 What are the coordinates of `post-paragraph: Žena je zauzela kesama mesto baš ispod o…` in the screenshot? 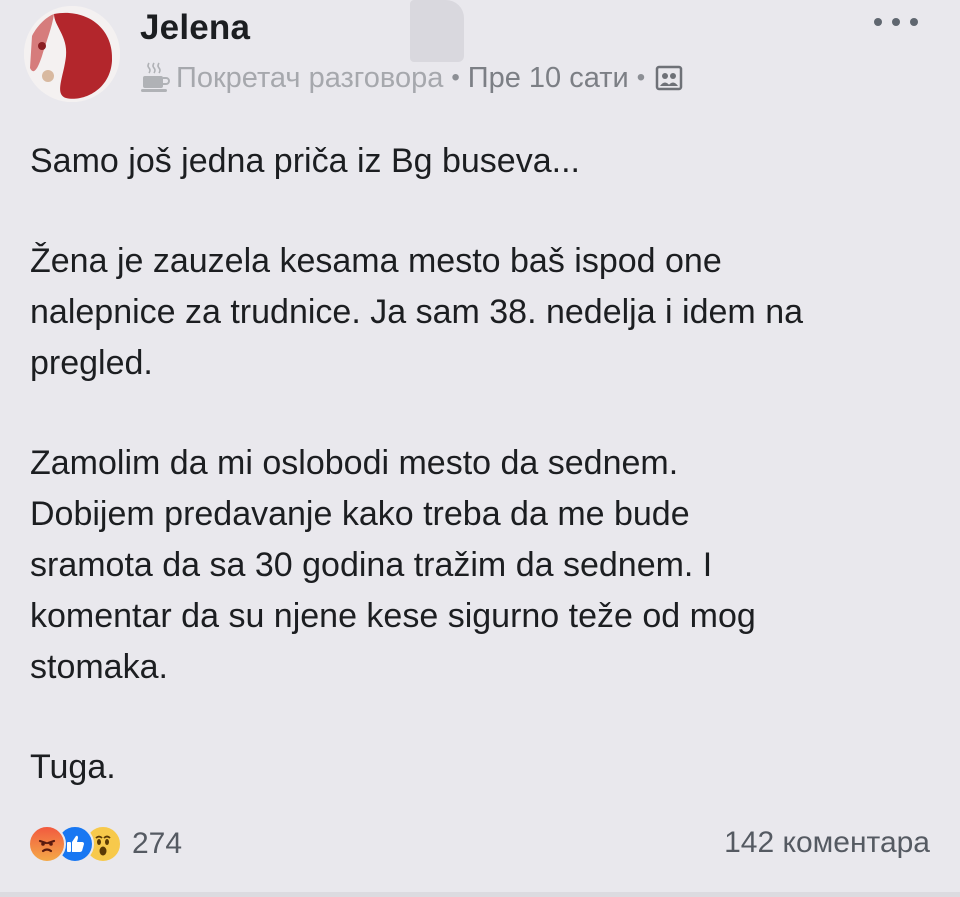 It's located at (417, 312).